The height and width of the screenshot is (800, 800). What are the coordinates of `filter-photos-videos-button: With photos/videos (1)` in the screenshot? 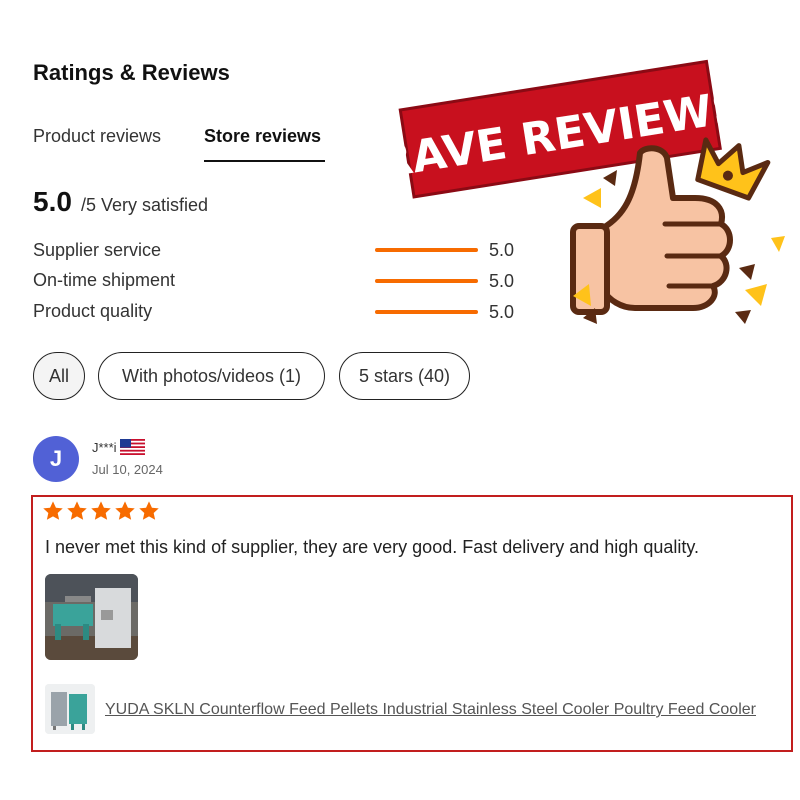 It's located at (211, 376).